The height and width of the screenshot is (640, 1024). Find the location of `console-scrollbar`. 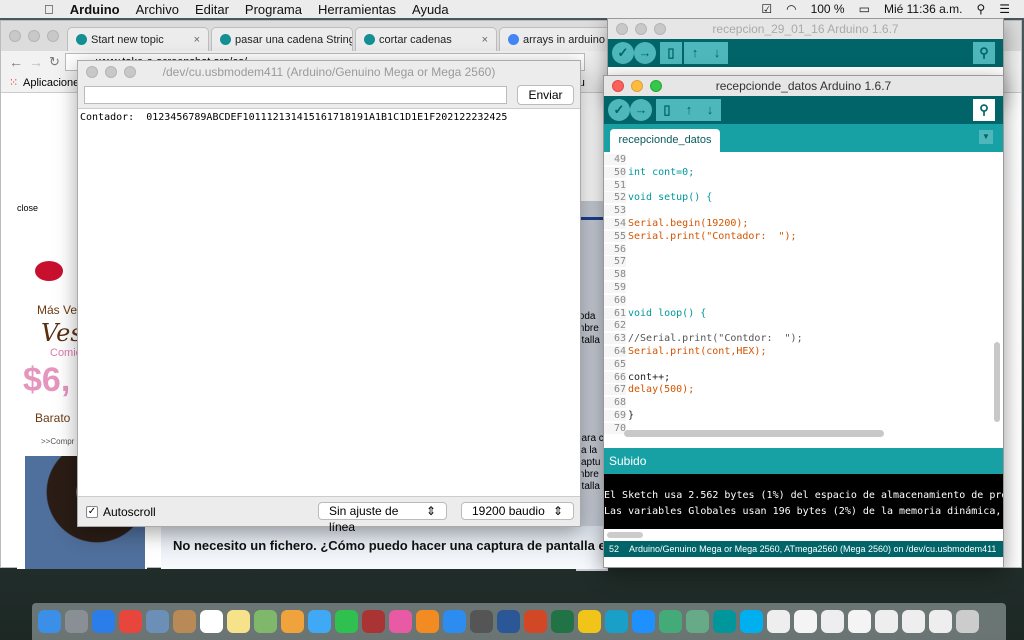

console-scrollbar is located at coordinates (803, 535).